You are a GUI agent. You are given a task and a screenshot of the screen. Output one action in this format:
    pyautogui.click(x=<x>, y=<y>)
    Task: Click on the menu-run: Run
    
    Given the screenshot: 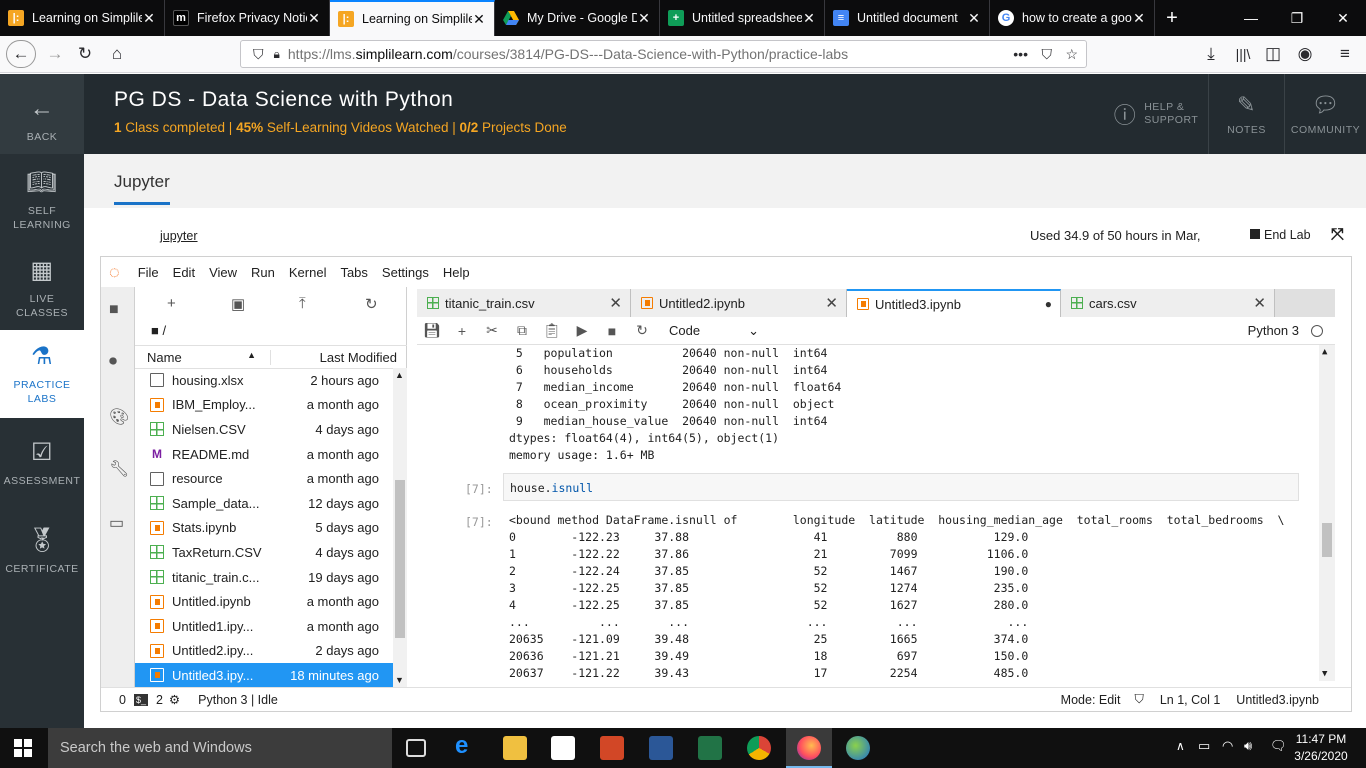 What is the action you would take?
    pyautogui.click(x=263, y=272)
    